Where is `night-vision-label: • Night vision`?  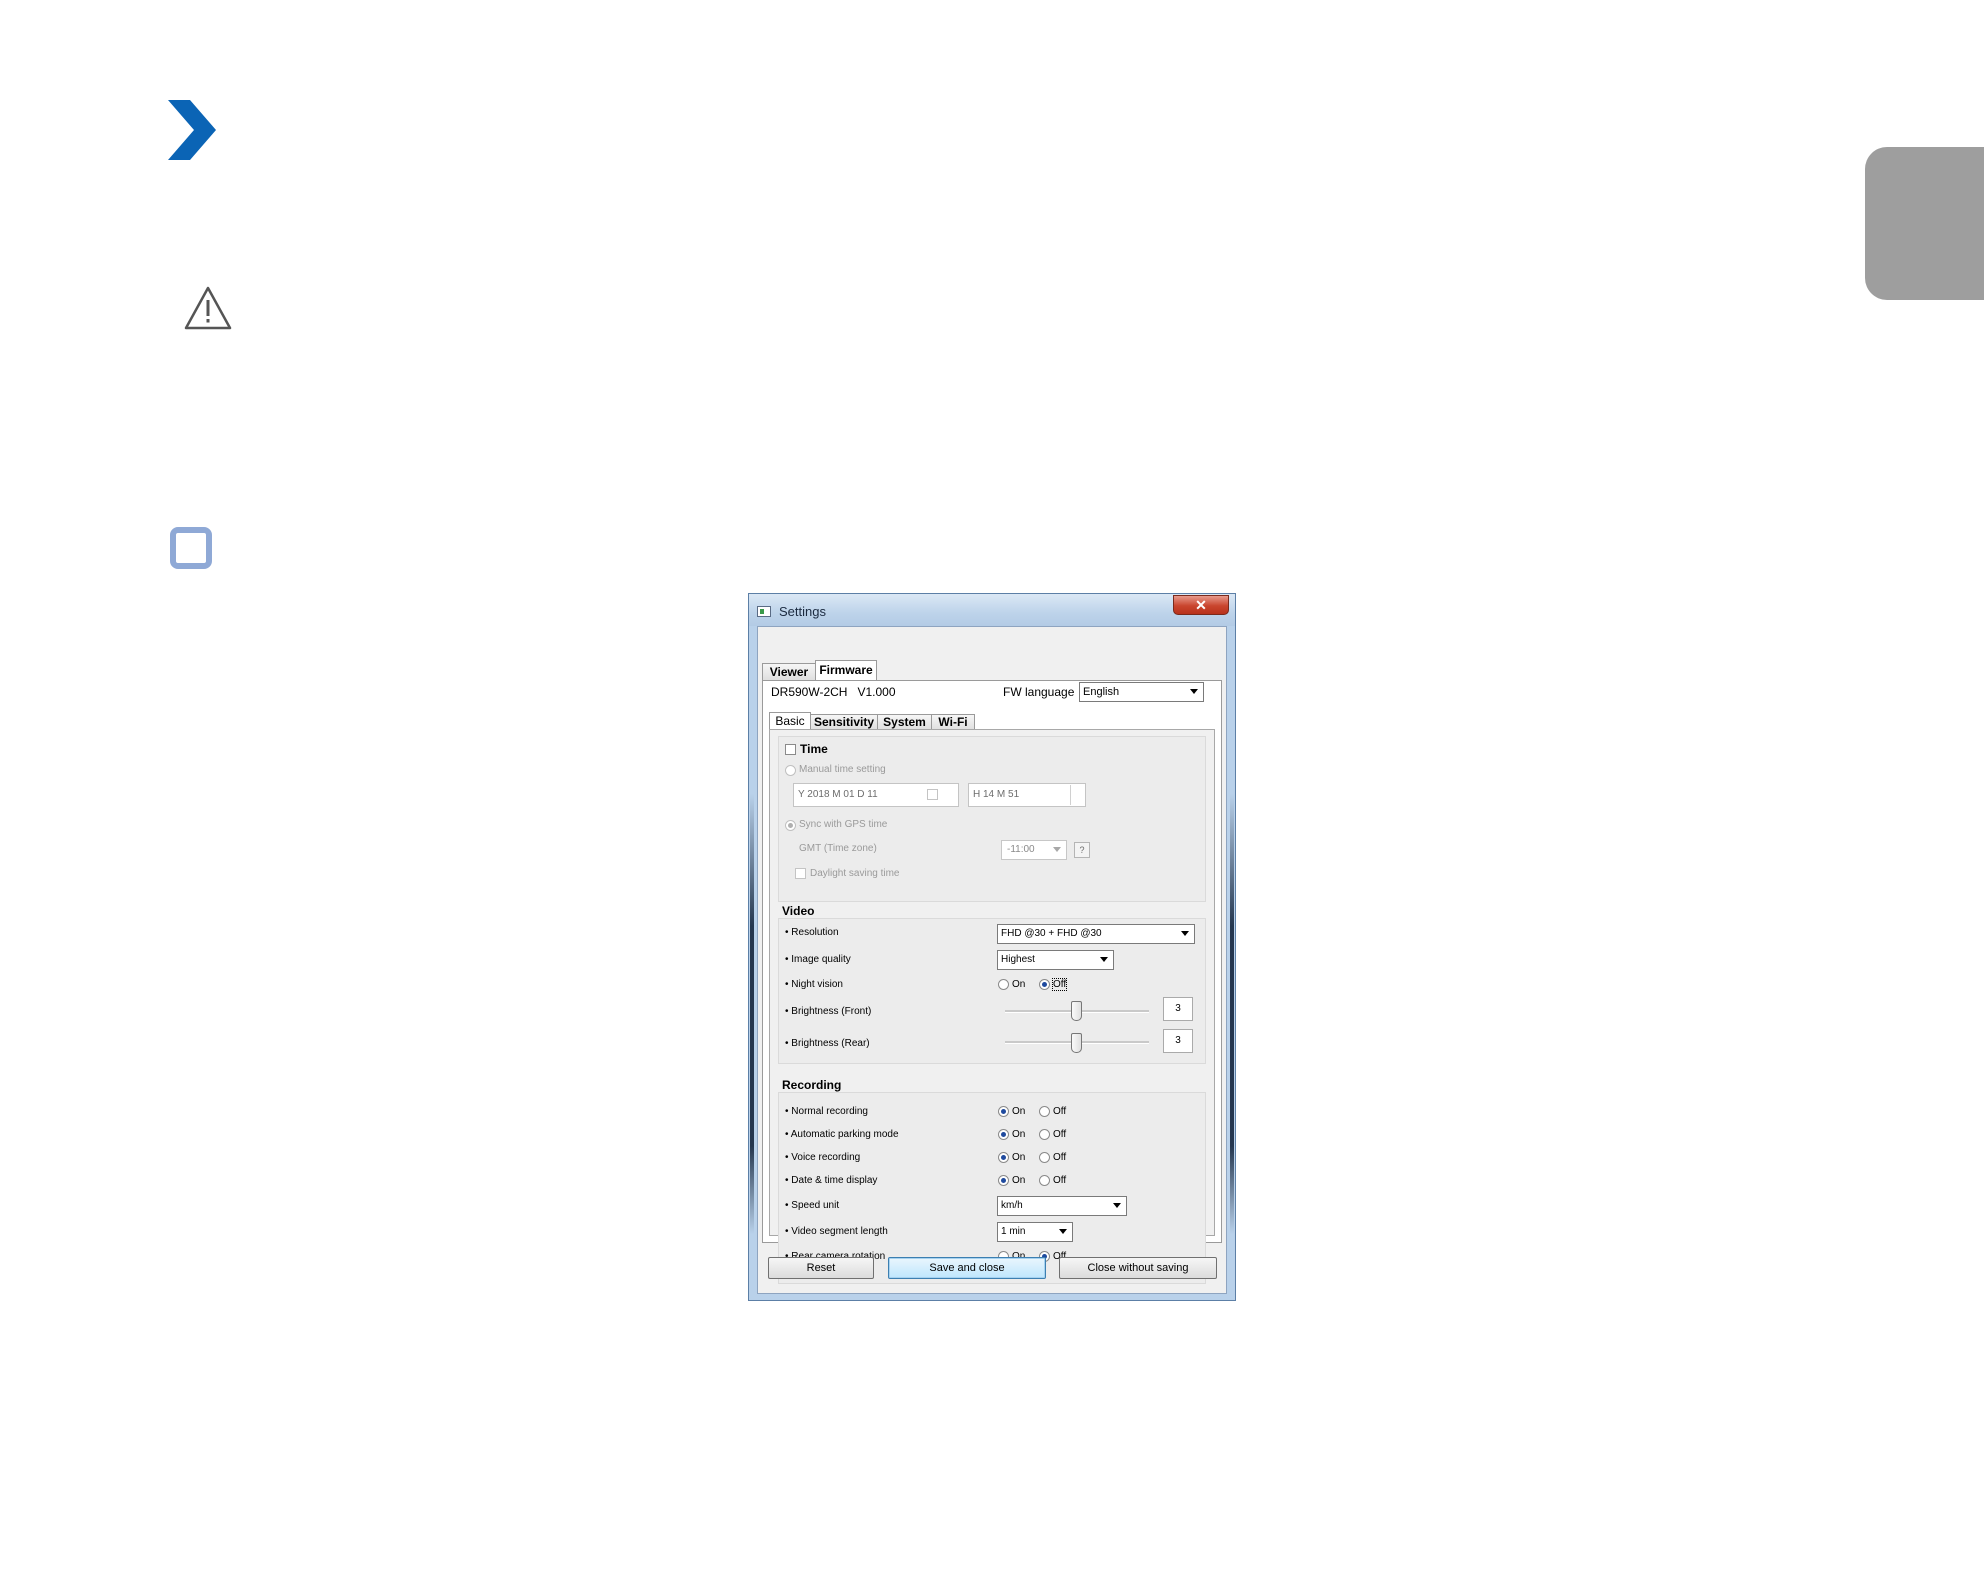
night-vision-label: • Night vision is located at coordinates (814, 984).